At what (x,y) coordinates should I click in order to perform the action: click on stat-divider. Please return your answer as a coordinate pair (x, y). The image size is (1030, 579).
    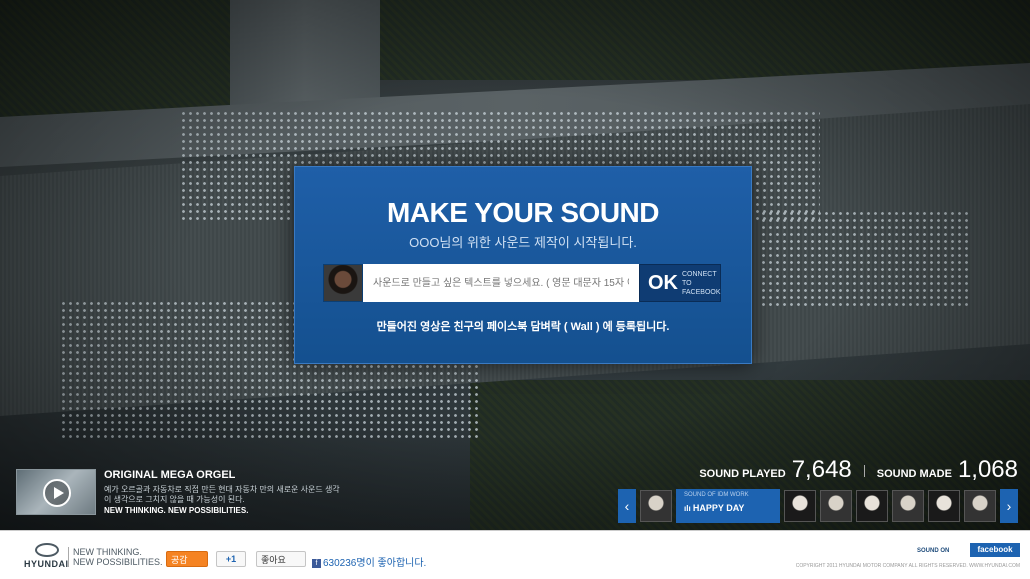
    Looking at the image, I should click on (864, 471).